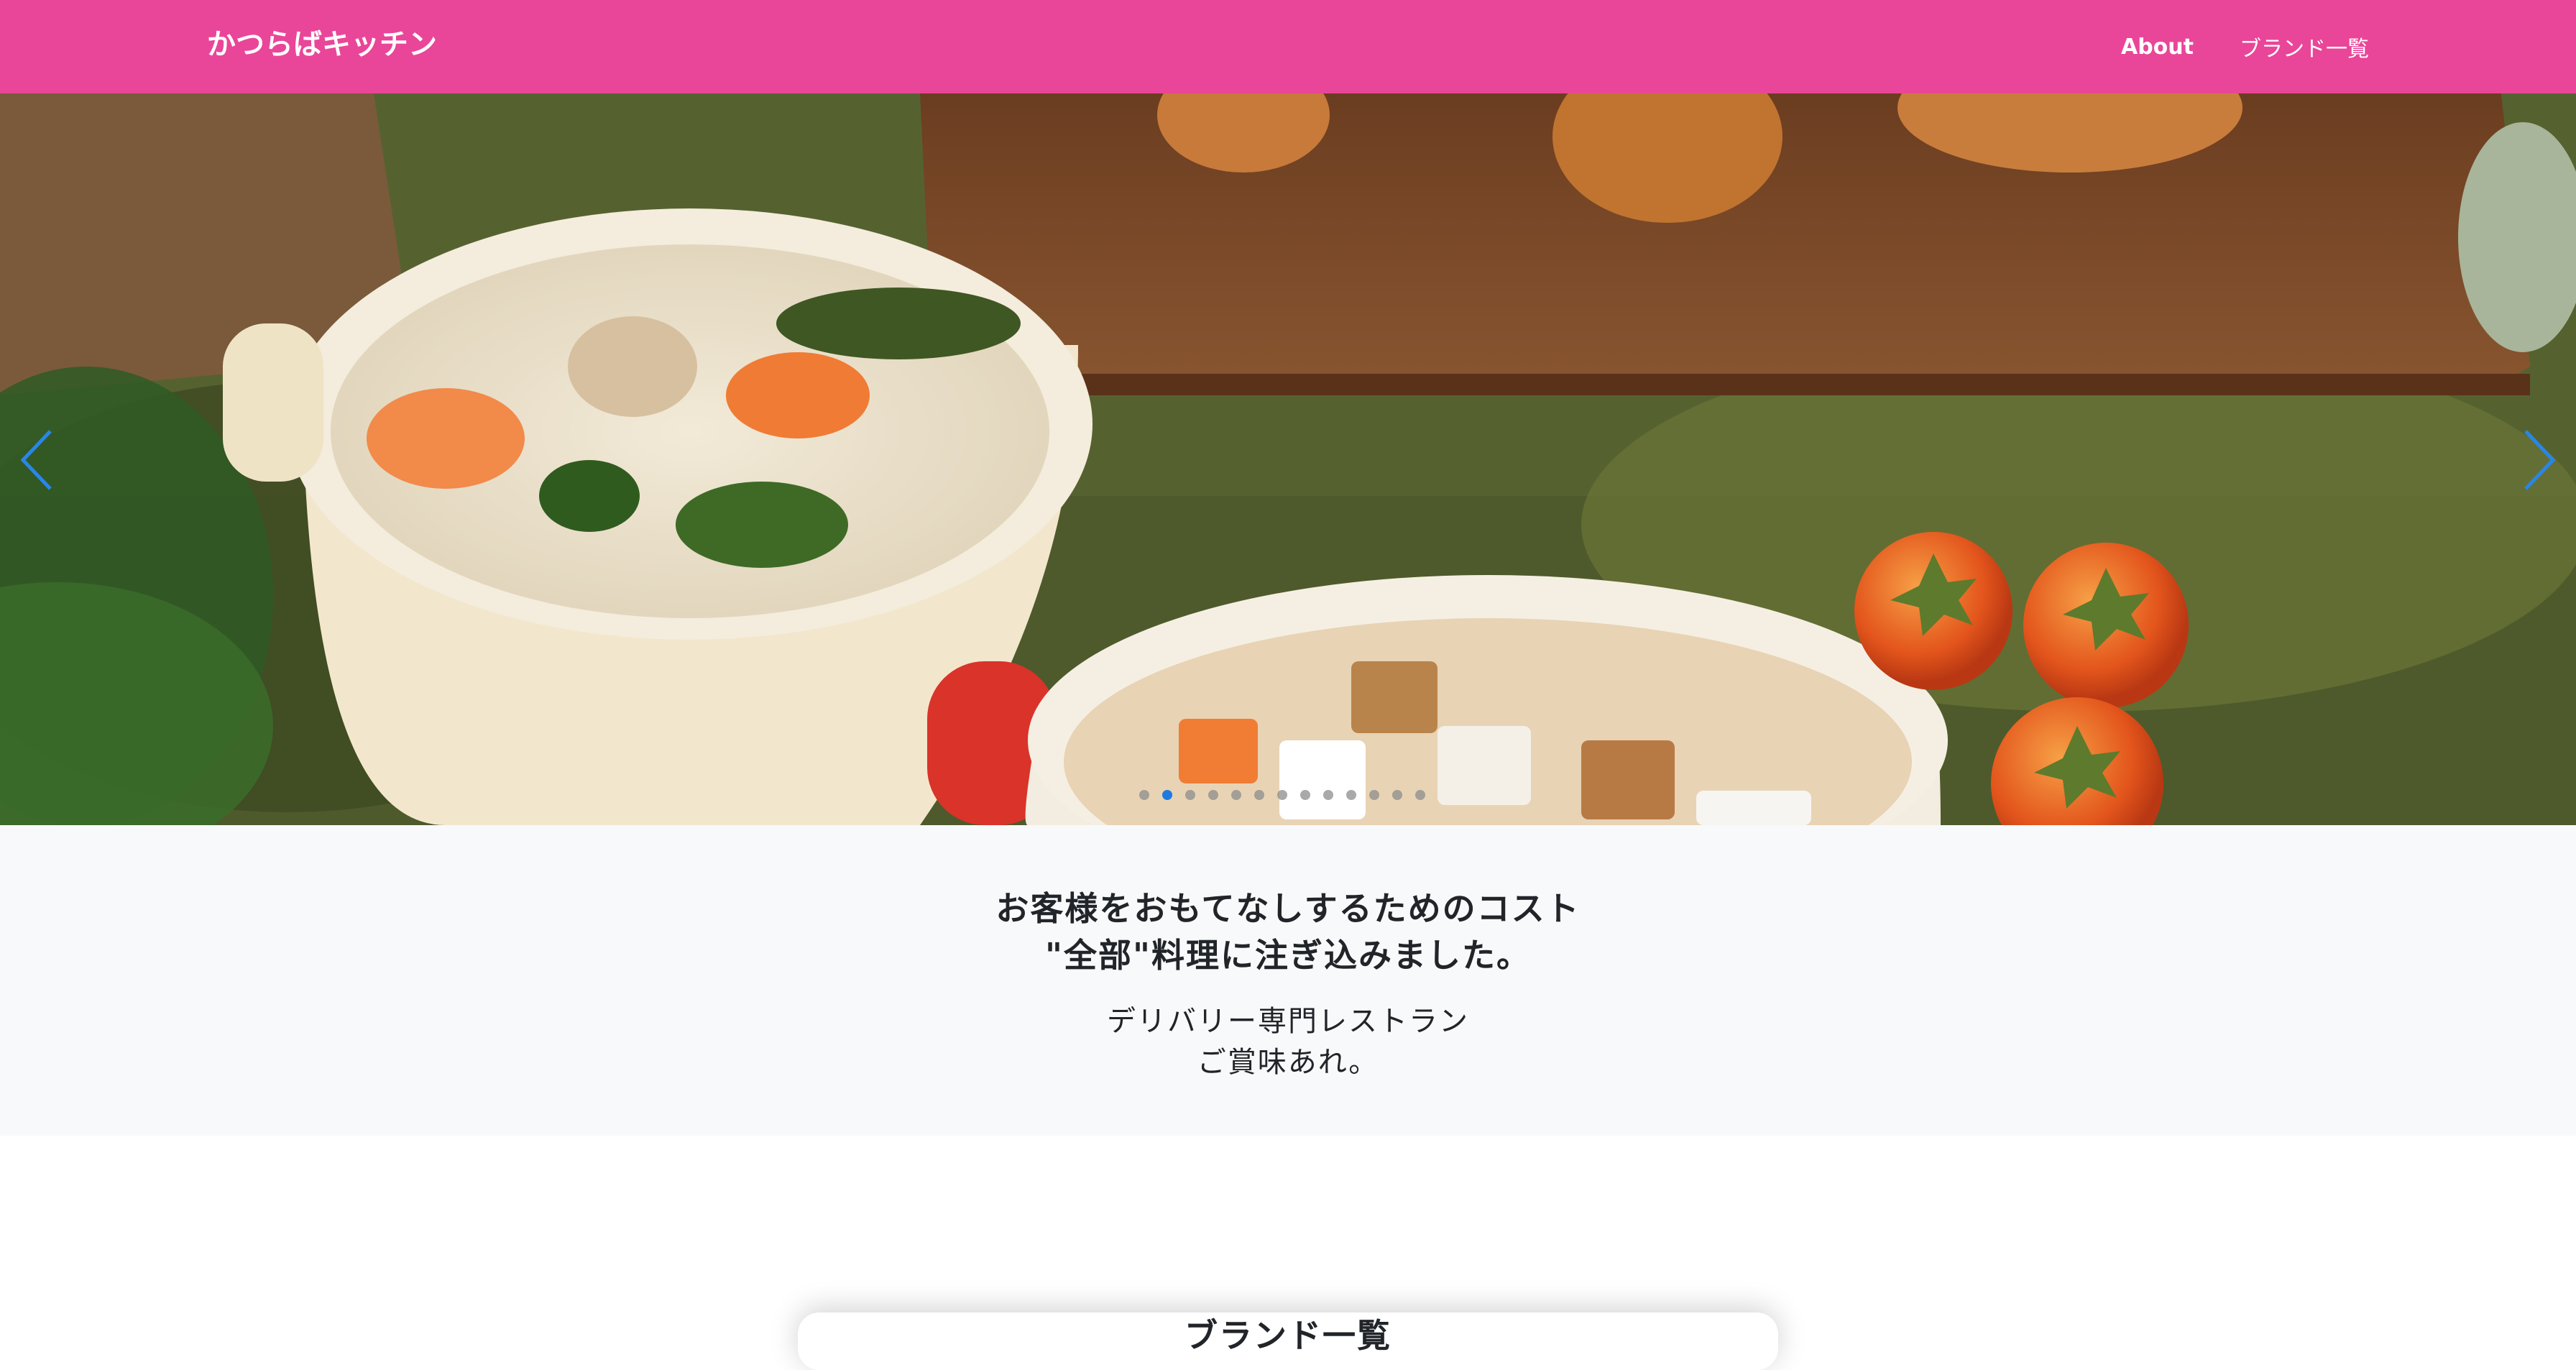 This screenshot has height=1370, width=2576. I want to click on hero-headline-line2: "全部"料理に注ぎ込みました。, so click(1288, 956).